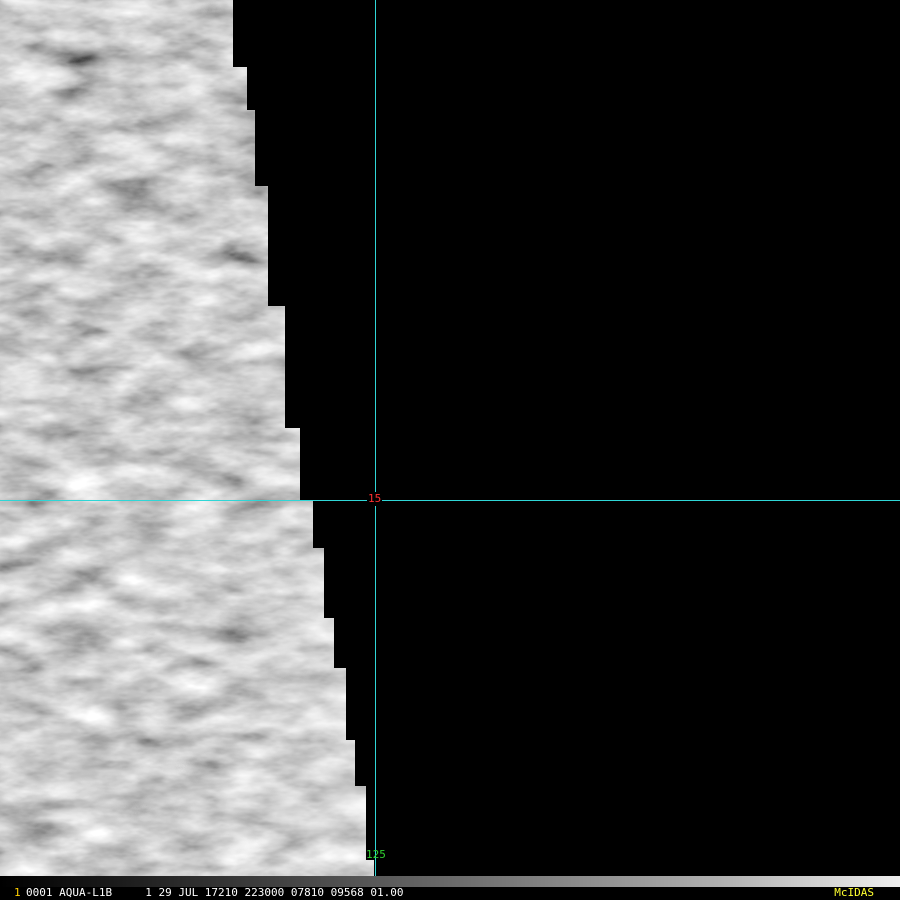 The image size is (900, 900). What do you see at coordinates (17, 892) in the screenshot?
I see `frame-number: 1` at bounding box center [17, 892].